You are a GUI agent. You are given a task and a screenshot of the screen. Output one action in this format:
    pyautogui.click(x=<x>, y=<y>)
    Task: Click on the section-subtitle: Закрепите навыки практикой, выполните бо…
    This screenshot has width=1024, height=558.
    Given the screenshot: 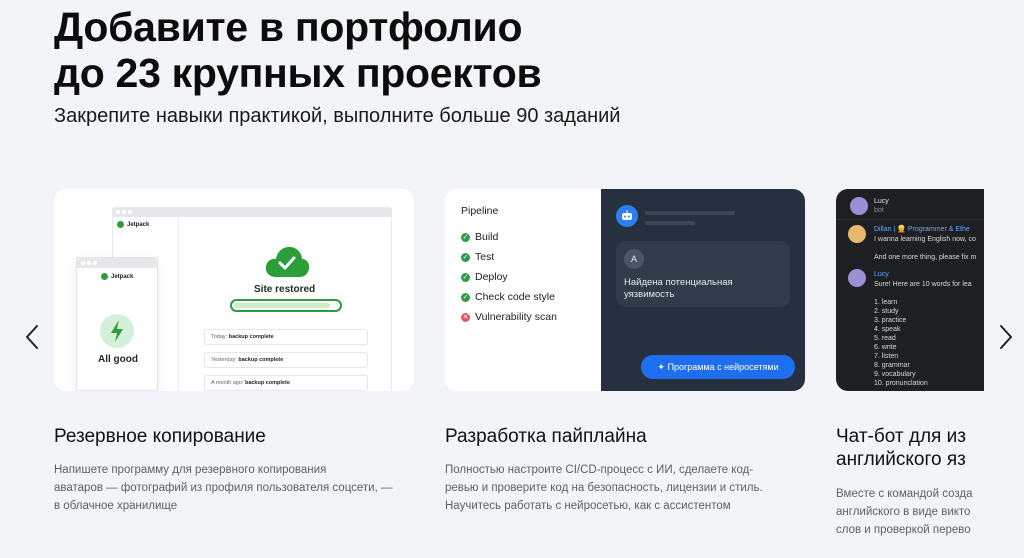 What is the action you would take?
    pyautogui.click(x=337, y=116)
    